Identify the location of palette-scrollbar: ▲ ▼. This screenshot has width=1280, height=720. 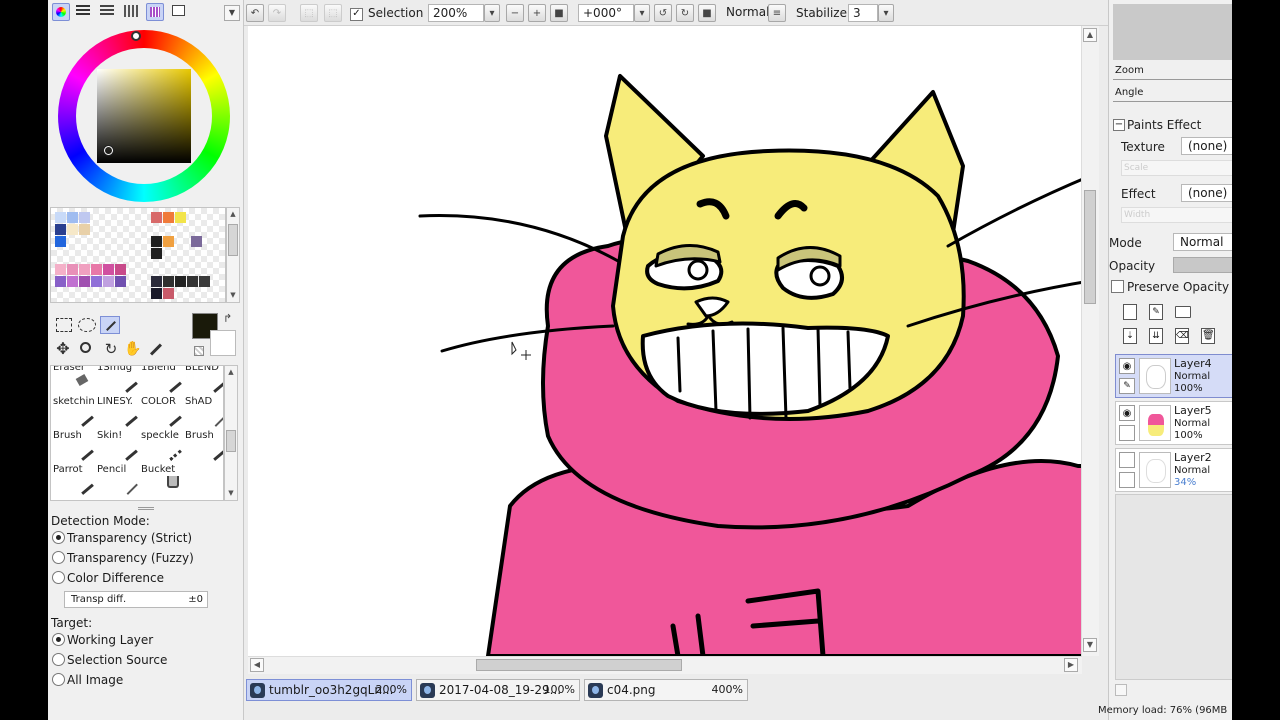
(233, 255).